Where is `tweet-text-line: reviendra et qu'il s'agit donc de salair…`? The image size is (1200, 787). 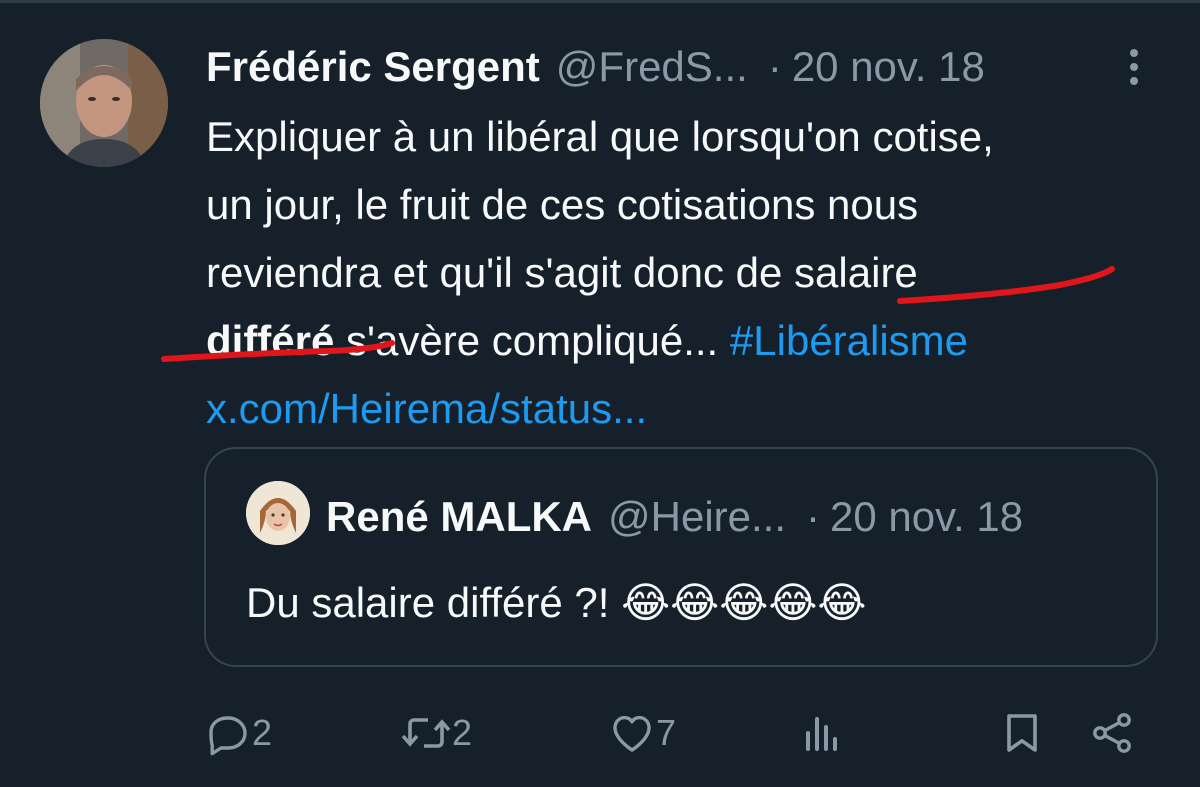 tweet-text-line: reviendra et qu'il s'agit donc de salair… is located at coordinates (562, 272).